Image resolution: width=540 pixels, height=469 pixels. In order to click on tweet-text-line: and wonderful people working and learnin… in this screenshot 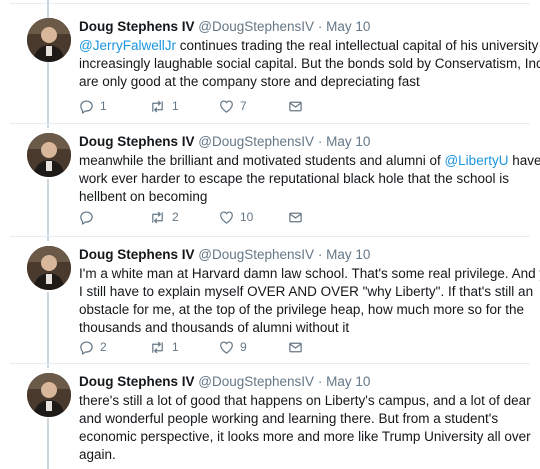, I will do `click(304, 419)`.